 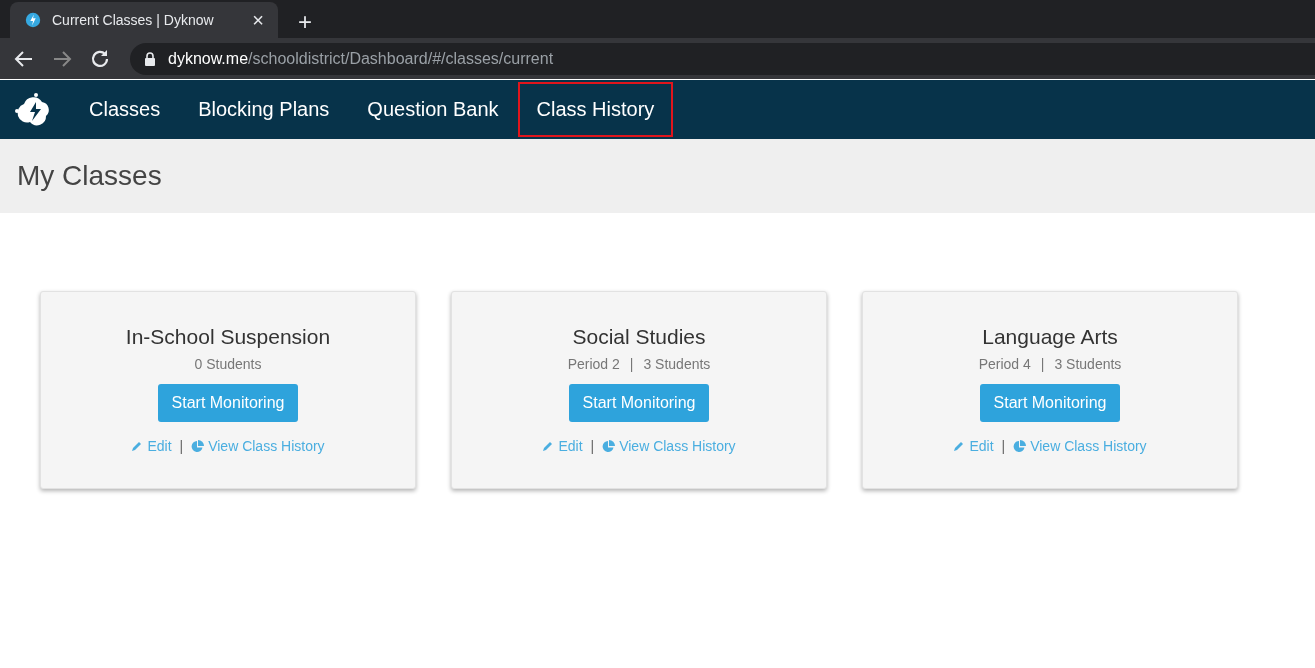 I want to click on url-text: dyknow.me/schooldistrict/Dashboard/#/classes/current, so click(x=361, y=58).